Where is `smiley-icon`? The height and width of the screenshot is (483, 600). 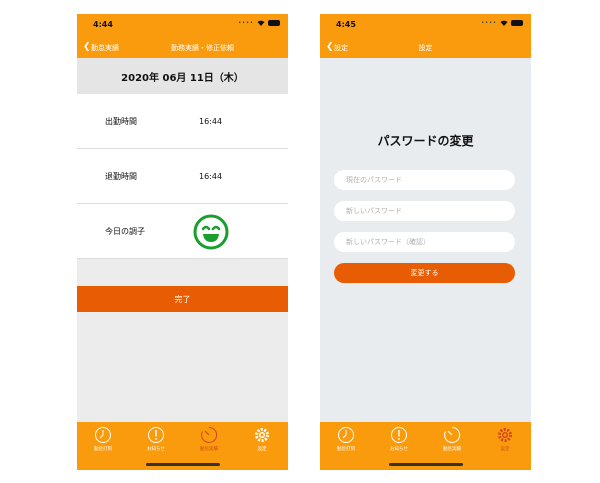 smiley-icon is located at coordinates (211, 232).